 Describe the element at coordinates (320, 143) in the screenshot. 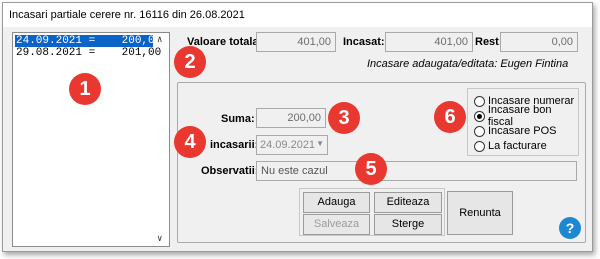

I see `dropdown-arrow-icon: ▼` at that location.